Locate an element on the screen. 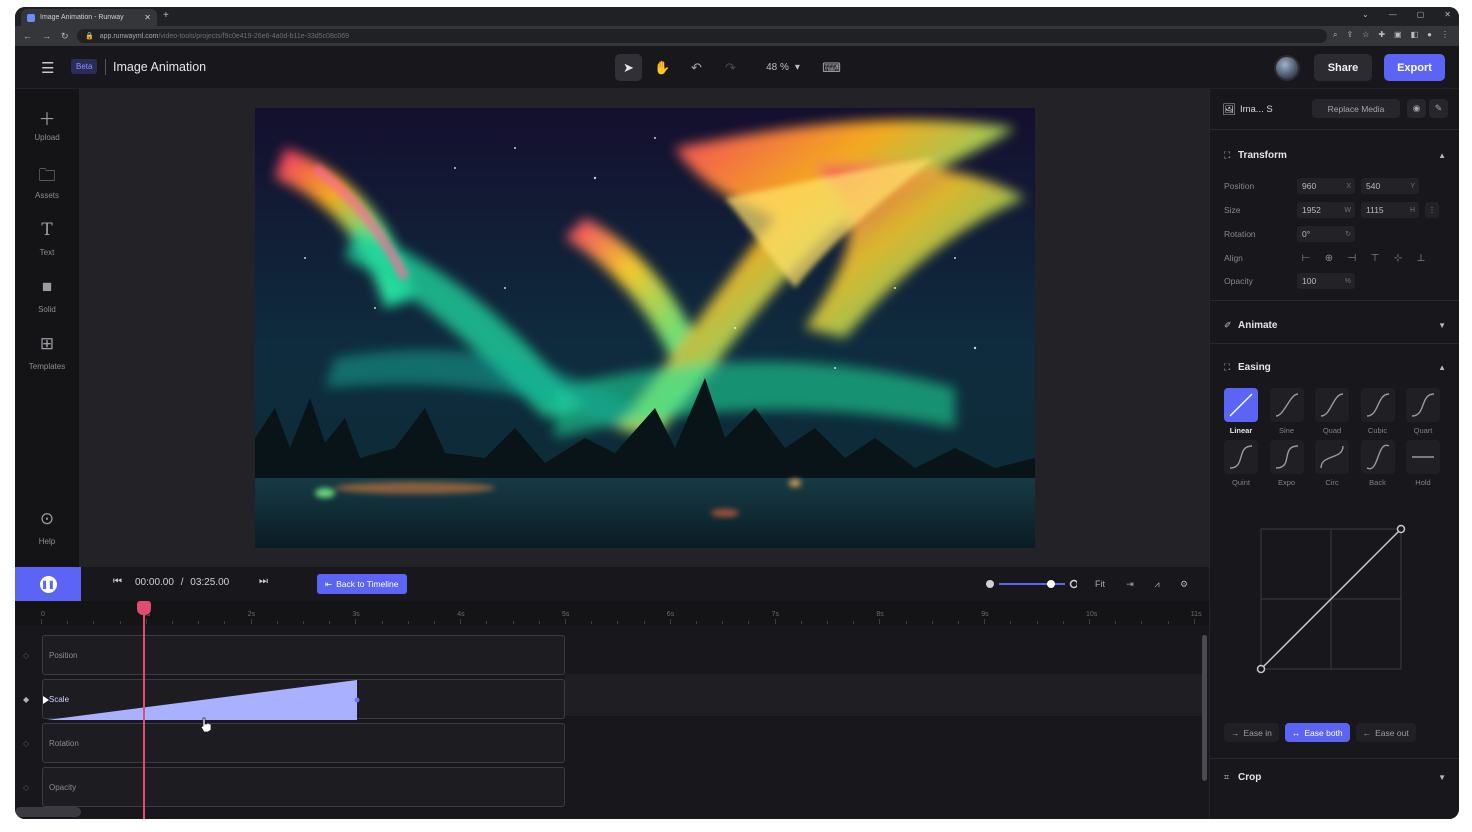 The width and height of the screenshot is (1472, 832). easing-option-cubic: Cubic is located at coordinates (1378, 411).